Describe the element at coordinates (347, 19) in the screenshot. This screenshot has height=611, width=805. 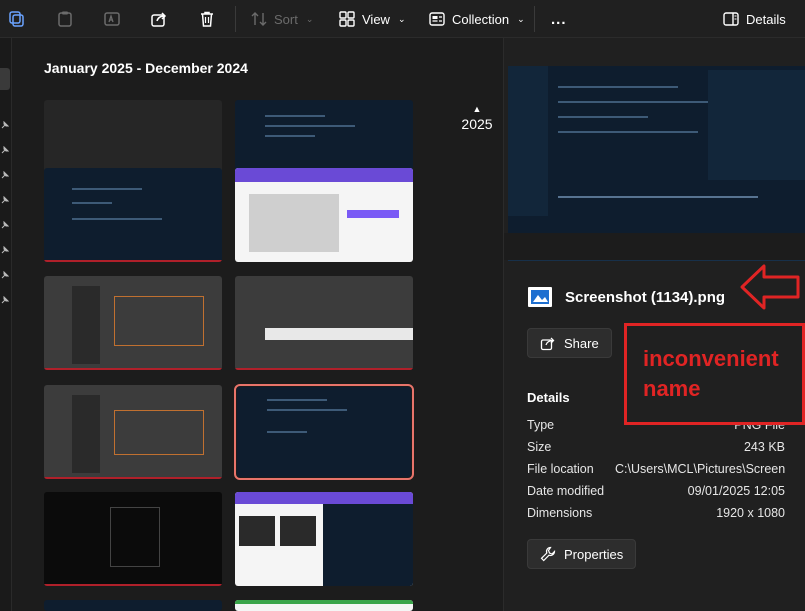
I see `grid-view-icon` at that location.